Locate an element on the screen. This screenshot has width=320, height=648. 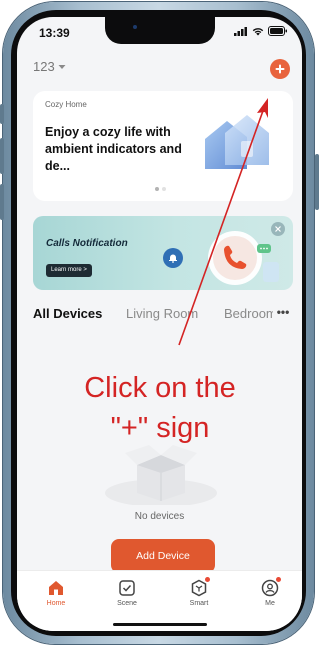
annotation-line-1: Click on the is located at coordinates (160, 388).